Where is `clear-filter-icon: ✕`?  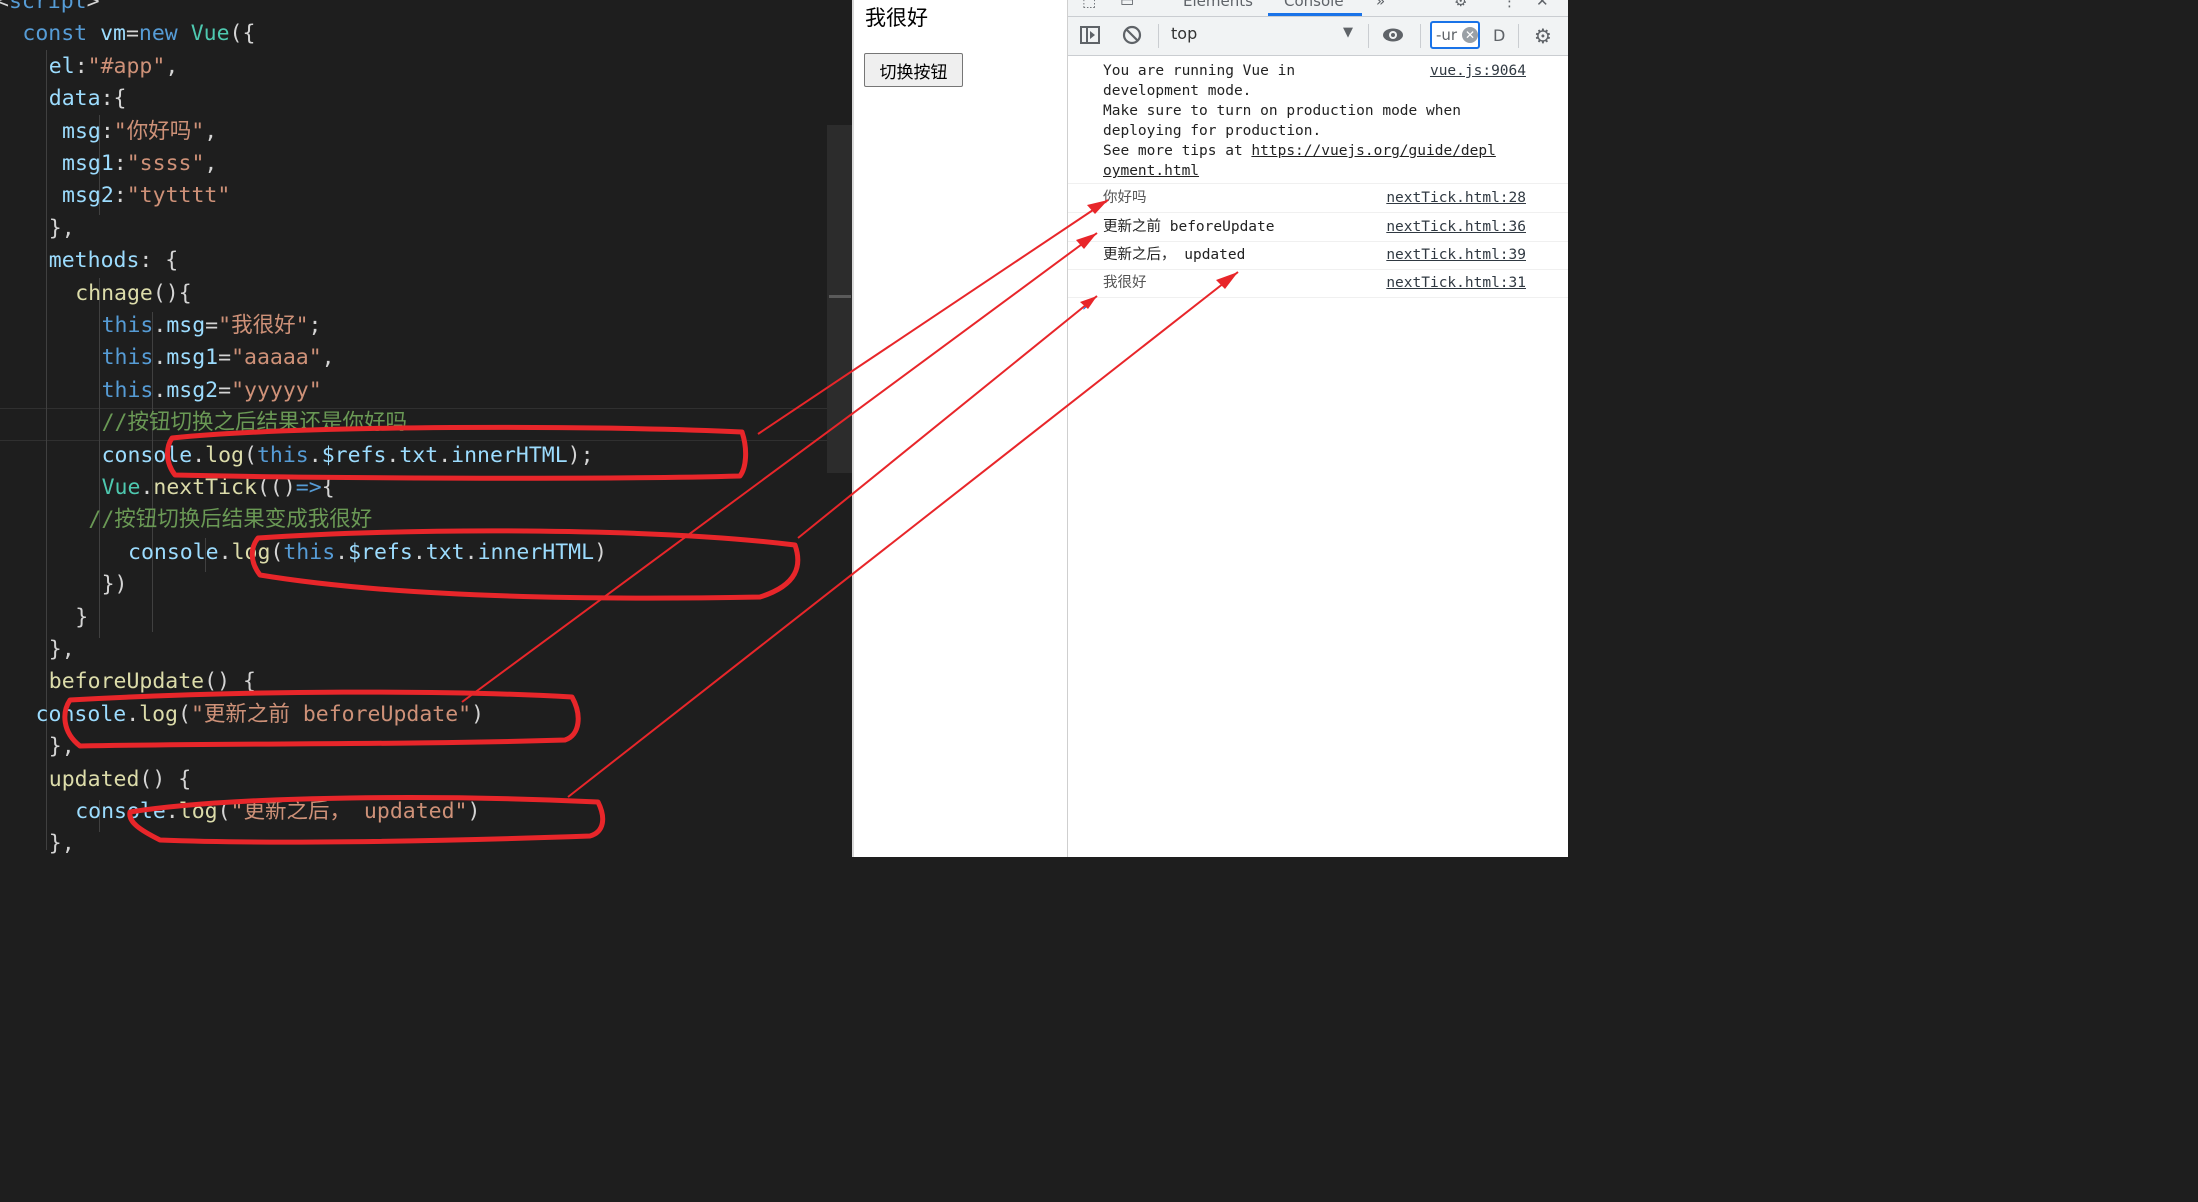
clear-filter-icon: ✕ is located at coordinates (1470, 35).